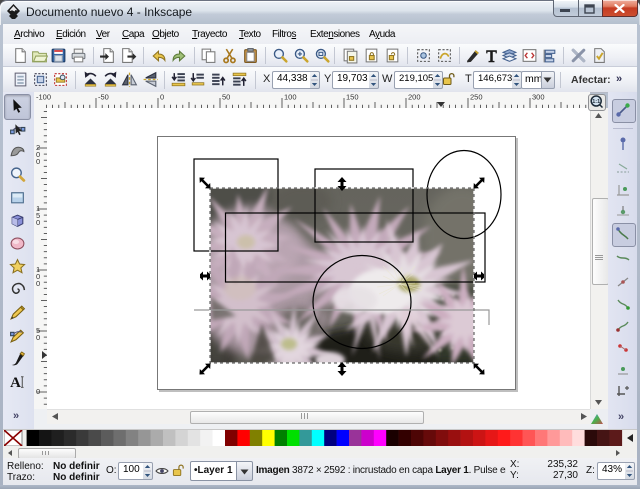 The image size is (640, 489). I want to click on svg-text: 250, so click(476, 97).